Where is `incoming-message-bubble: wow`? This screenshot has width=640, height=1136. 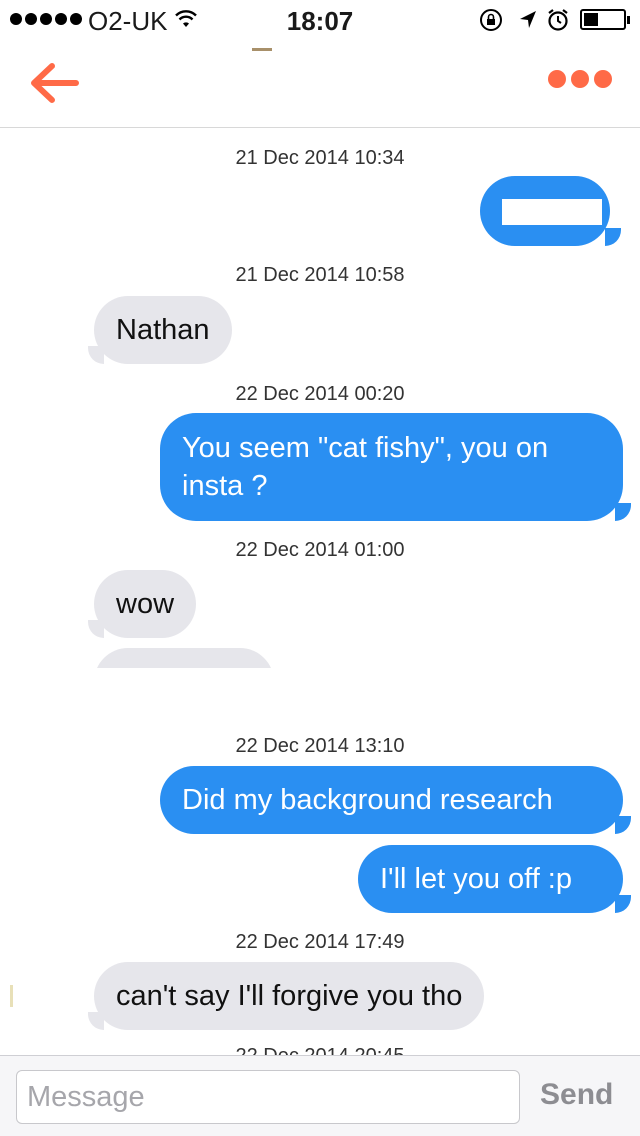
incoming-message-bubble: wow is located at coordinates (145, 604).